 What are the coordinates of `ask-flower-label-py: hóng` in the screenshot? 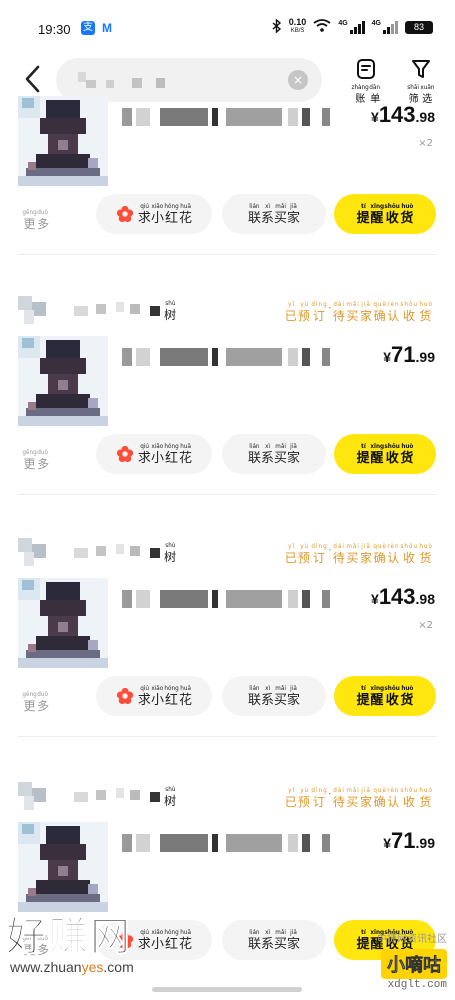 It's located at (171, 932).